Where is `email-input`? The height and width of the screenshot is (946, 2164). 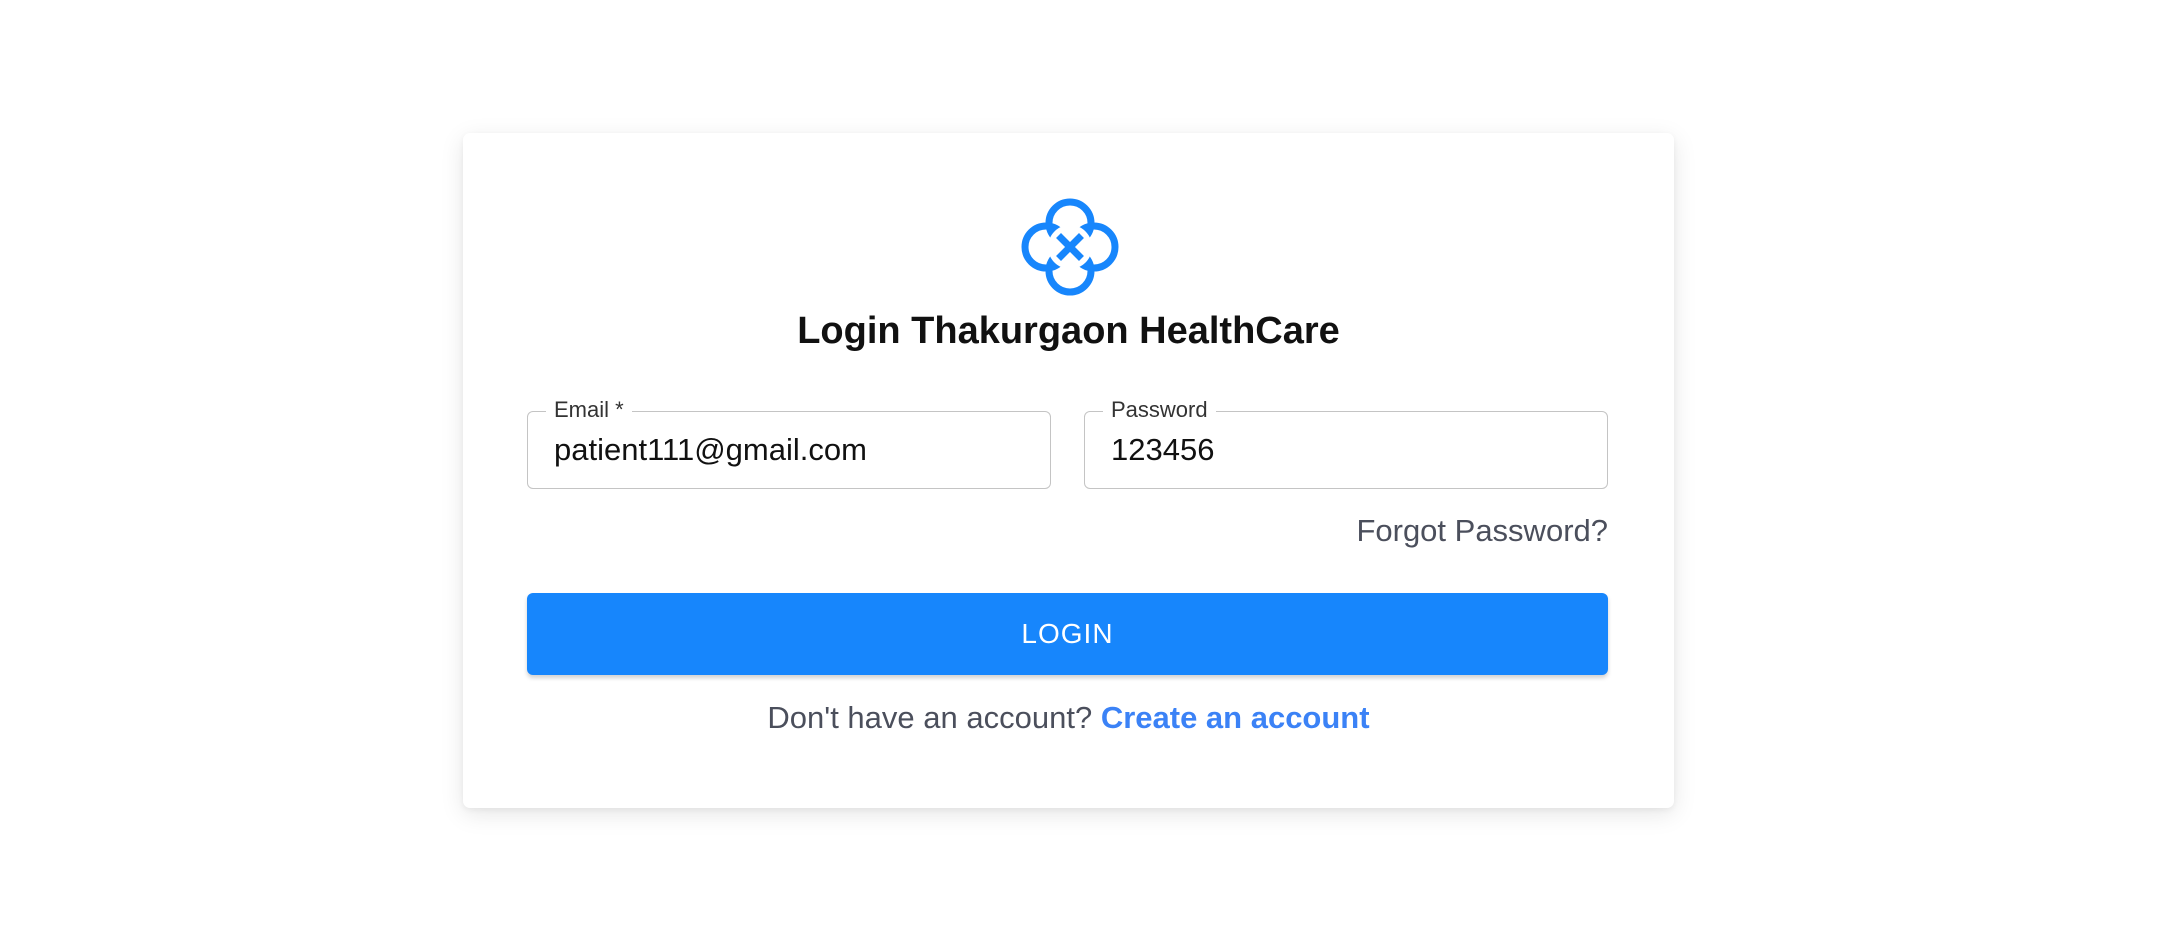 email-input is located at coordinates (789, 450).